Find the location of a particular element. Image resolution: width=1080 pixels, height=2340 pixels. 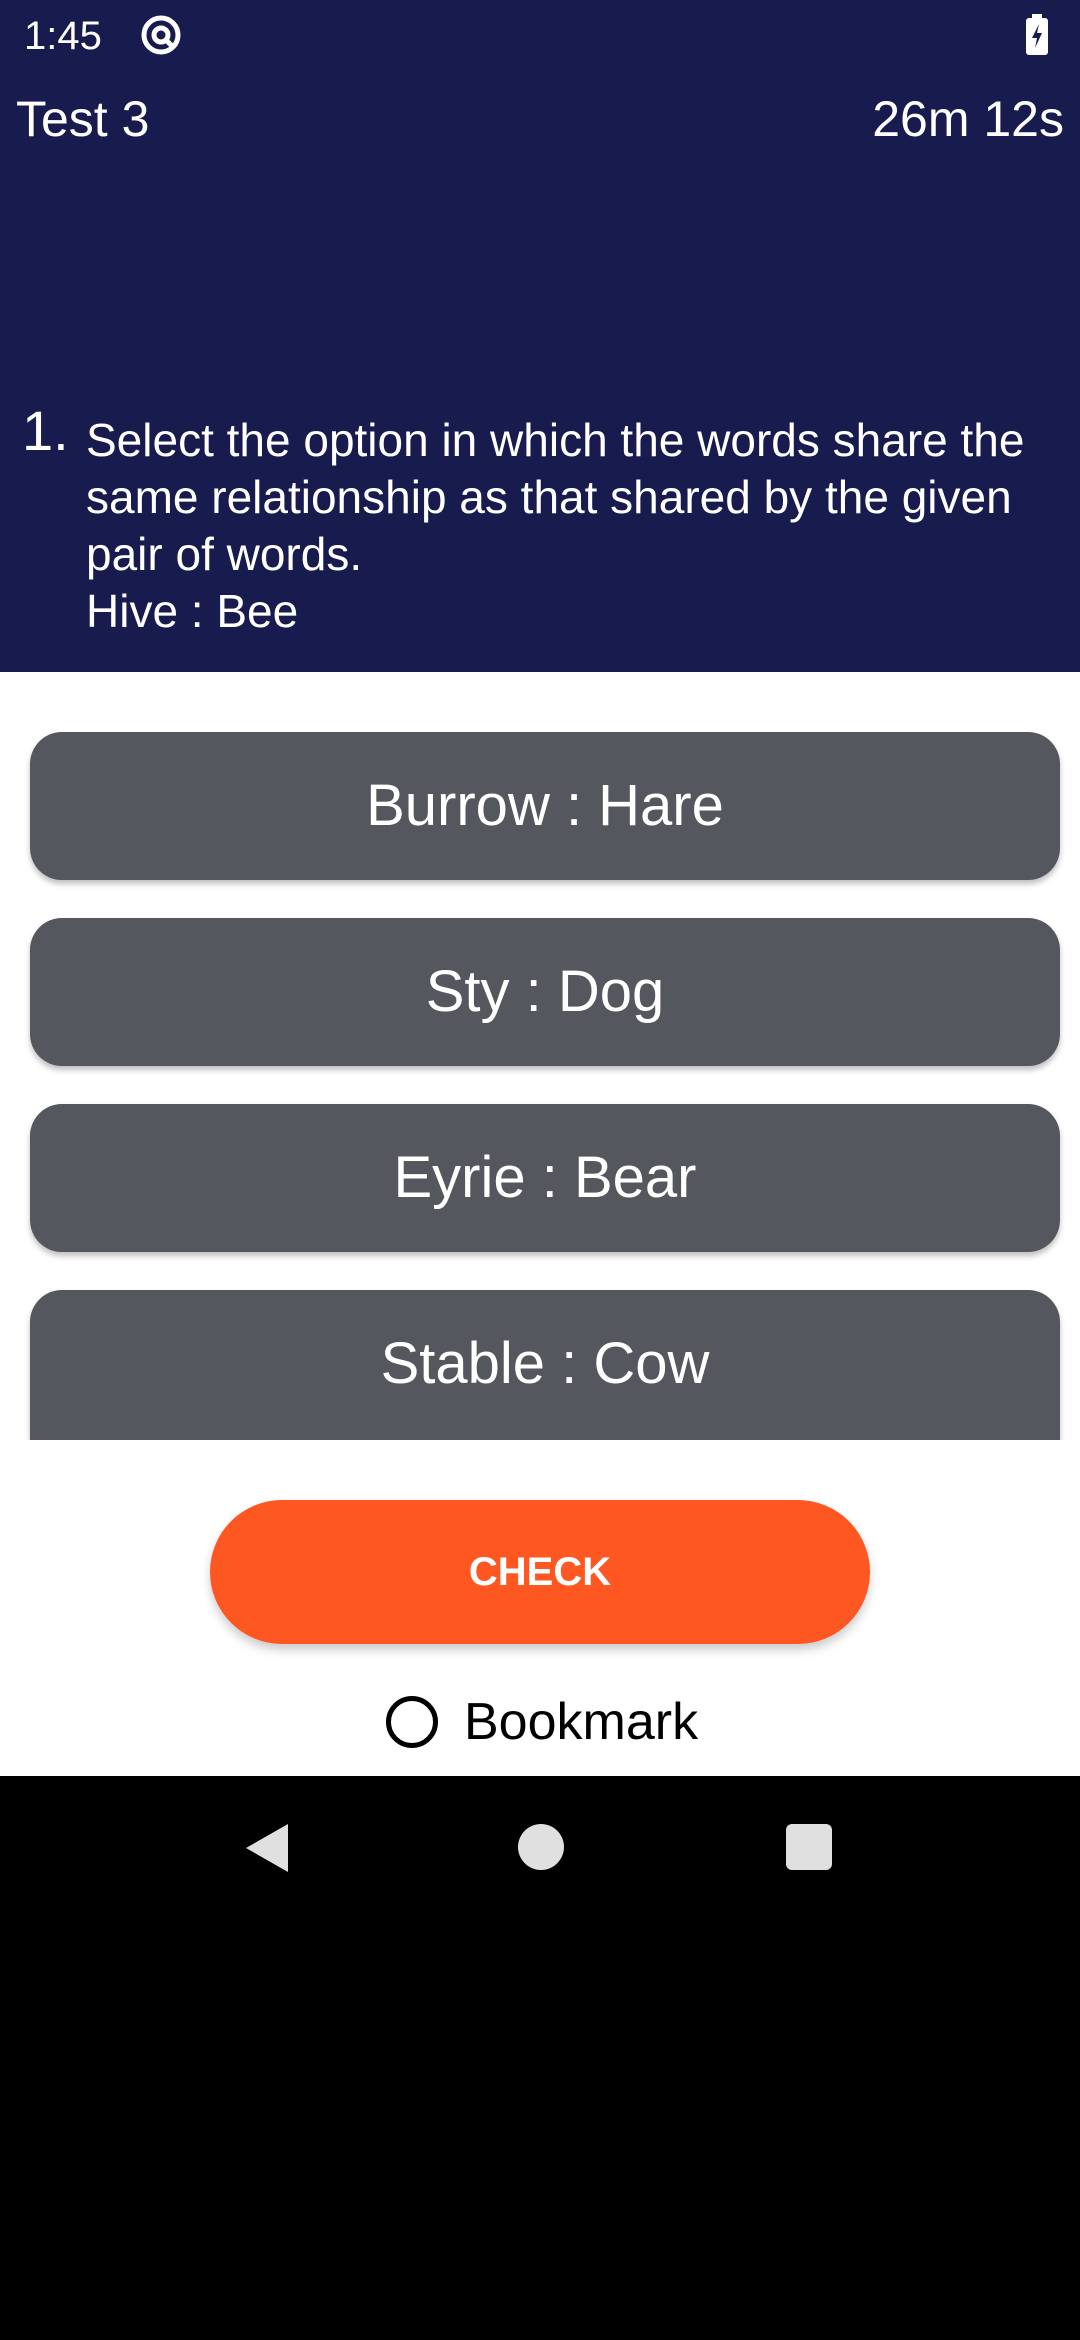

question-number: 1. is located at coordinates (45, 430).